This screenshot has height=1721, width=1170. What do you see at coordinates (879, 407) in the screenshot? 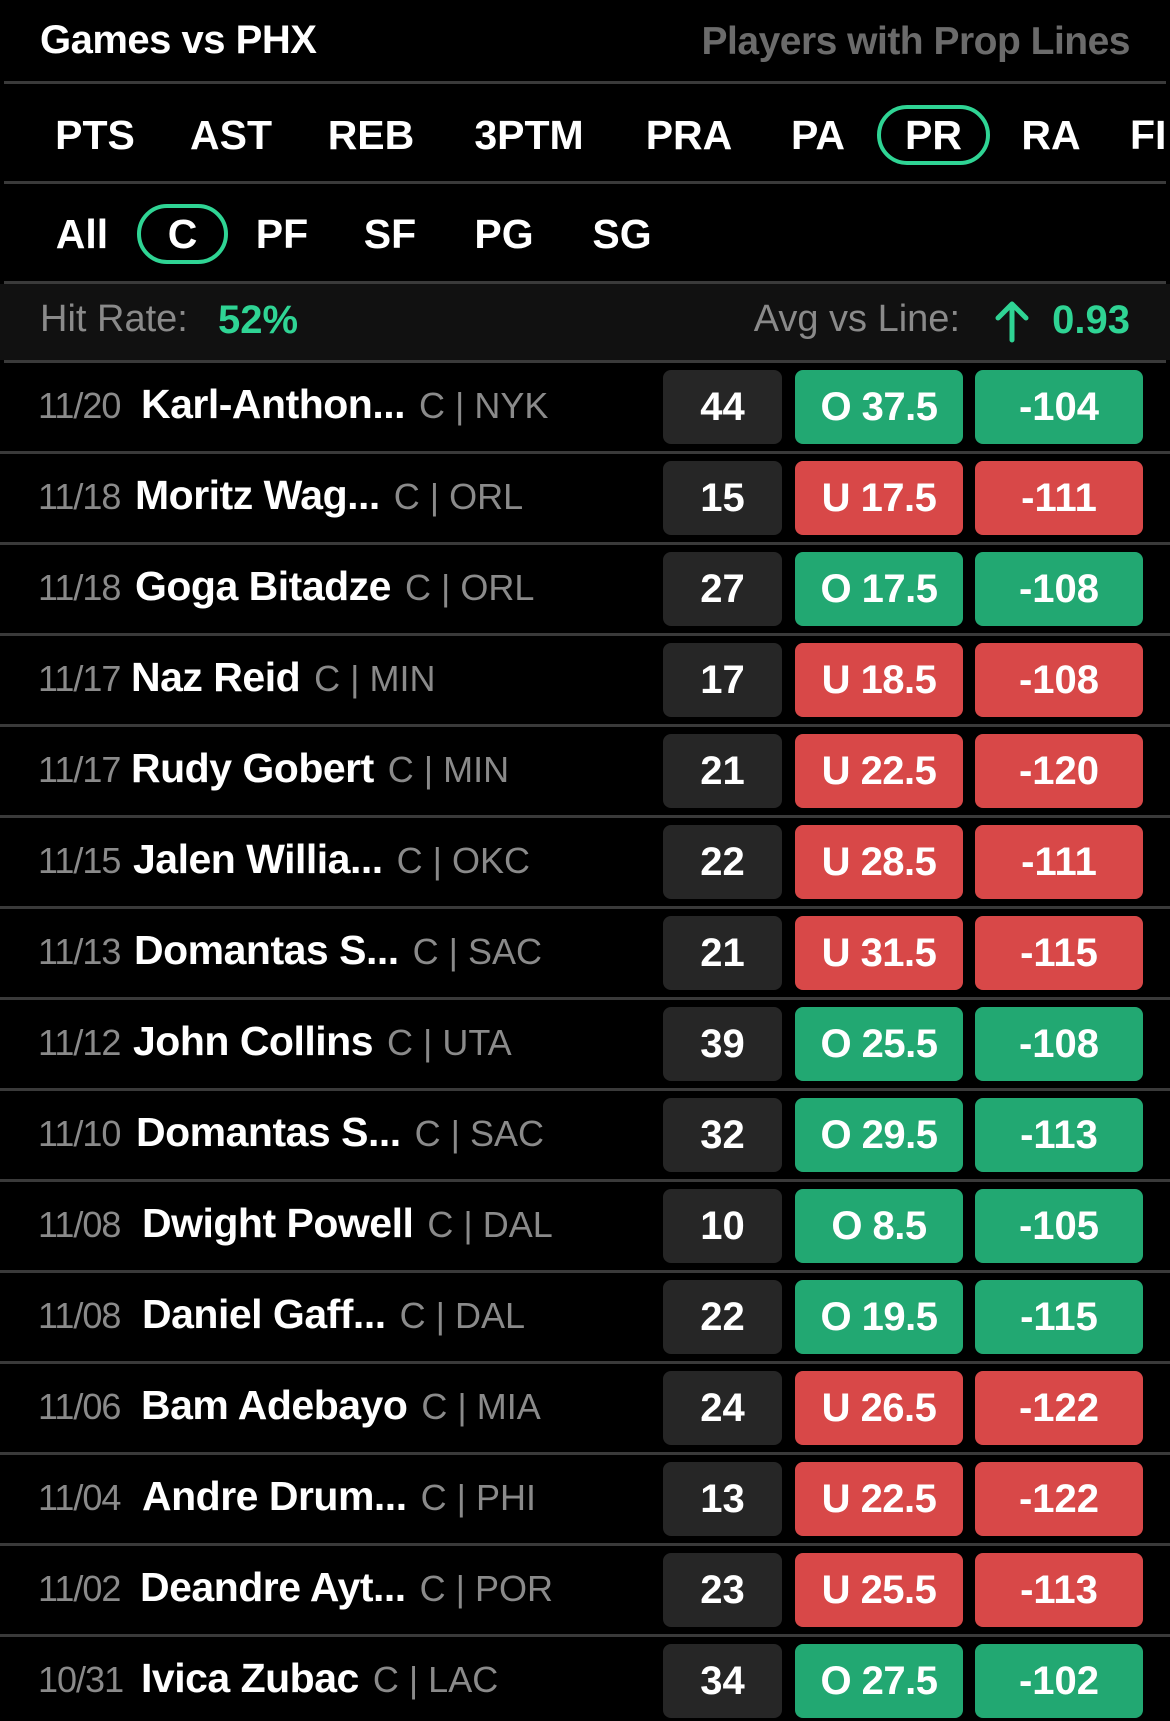
I see `prop-line-badge: O 37.5` at bounding box center [879, 407].